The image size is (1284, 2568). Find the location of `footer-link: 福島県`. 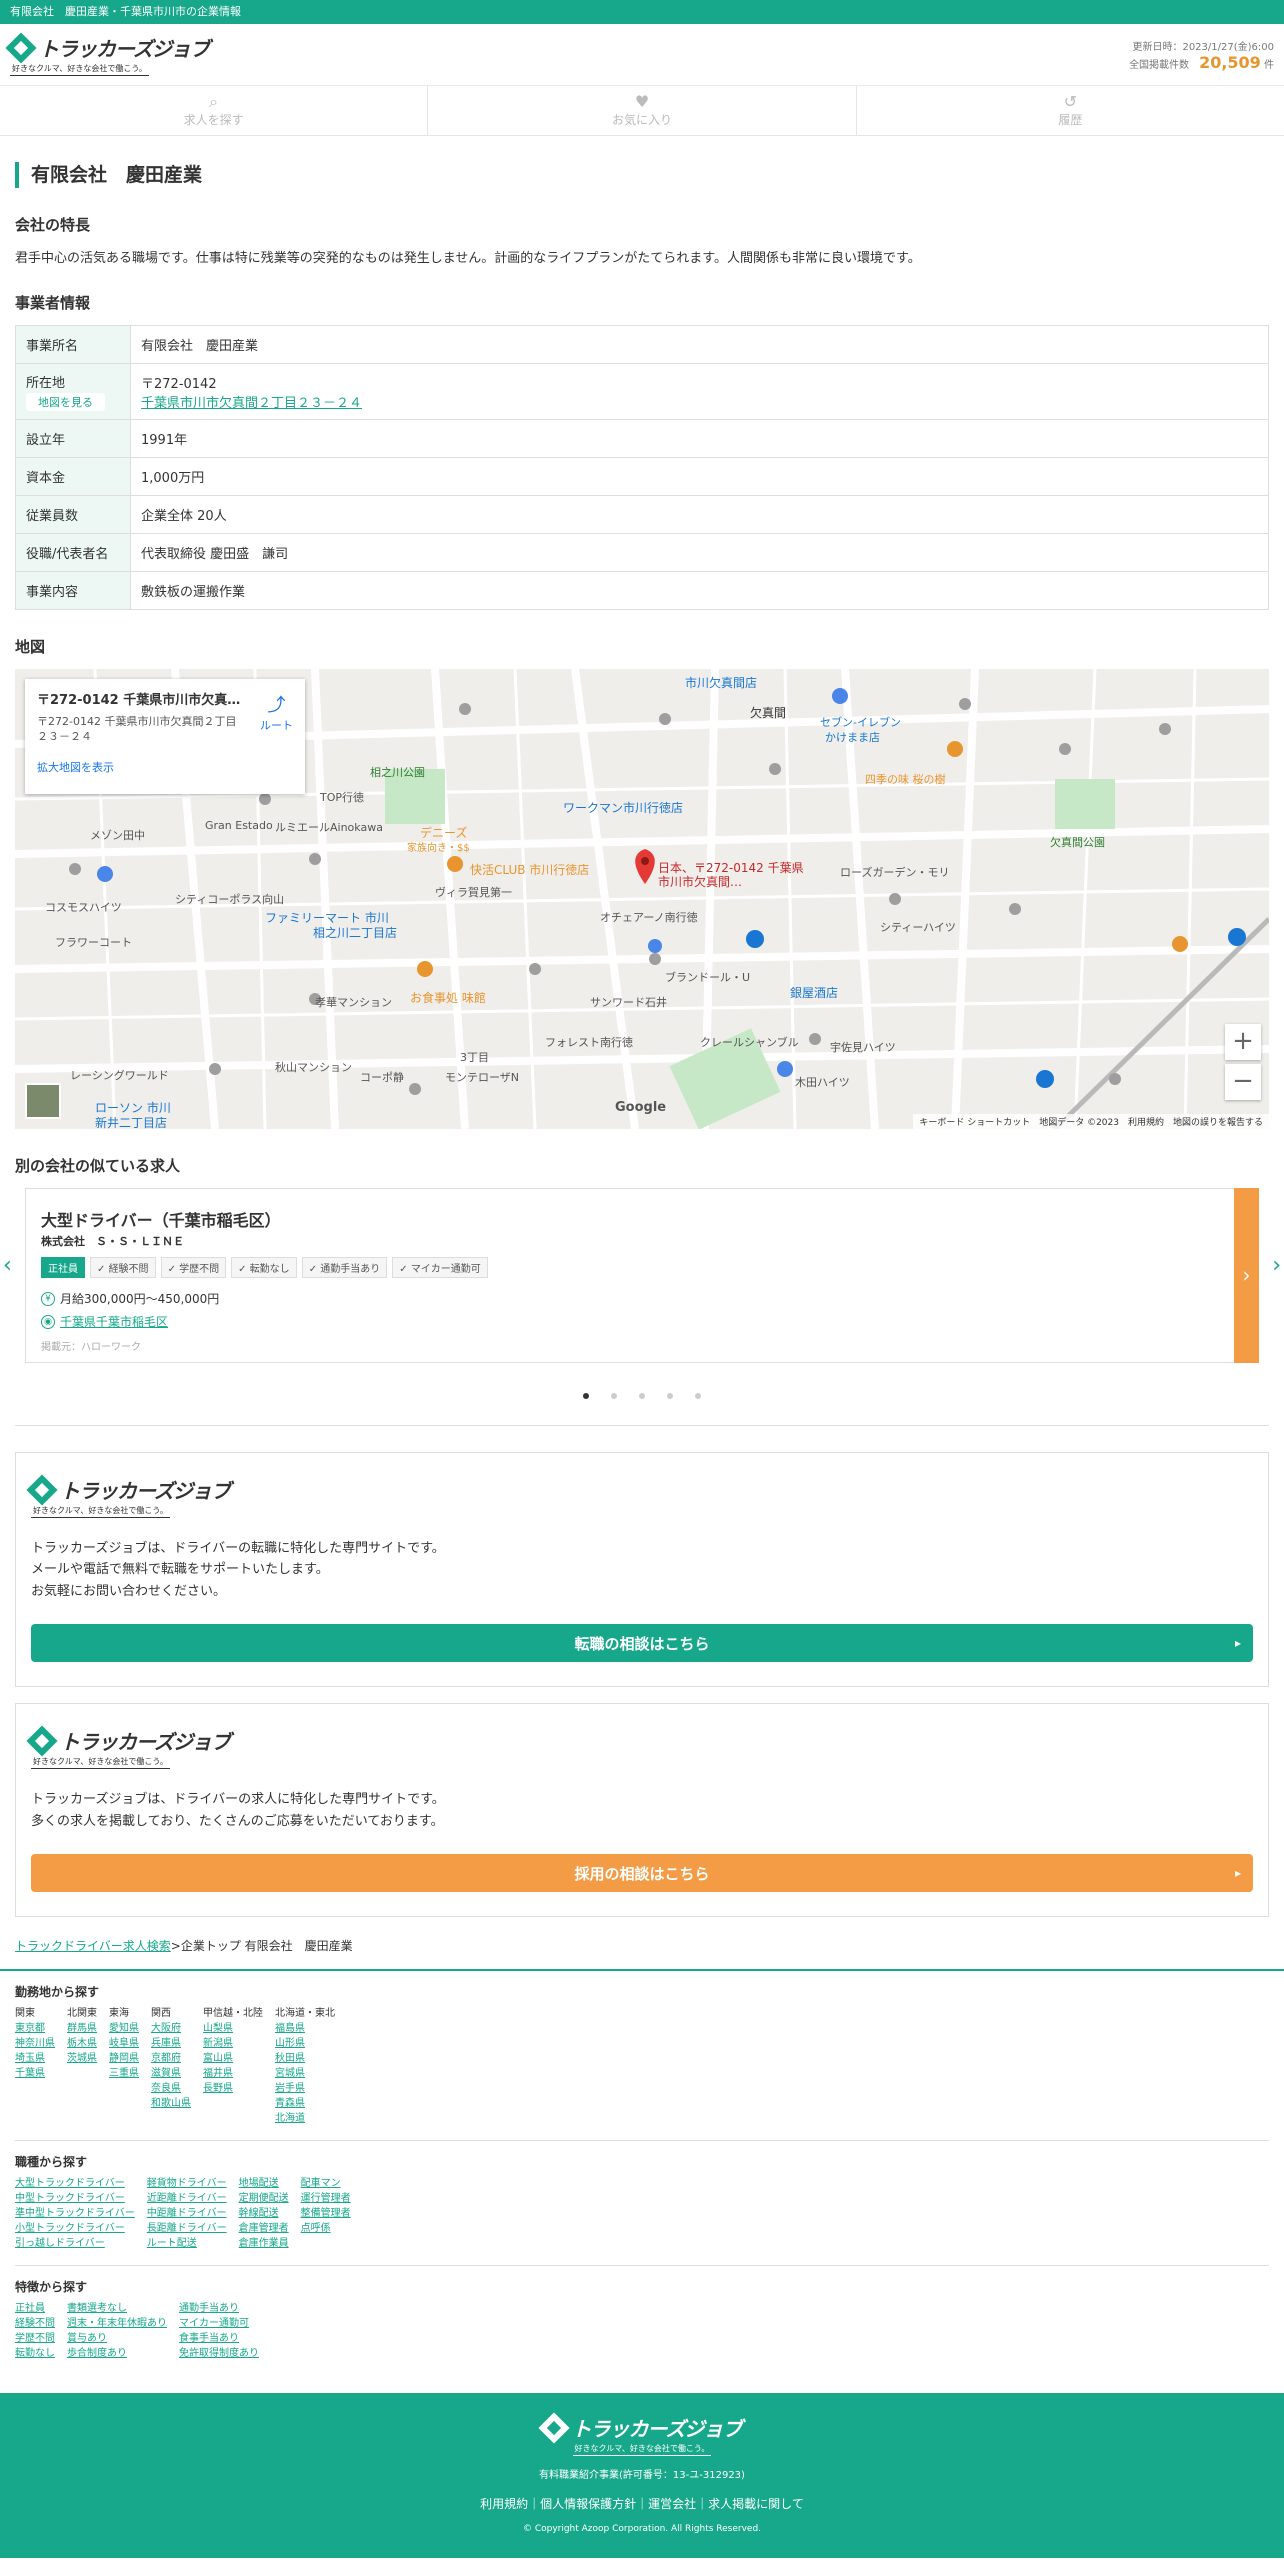

footer-link: 福島県 is located at coordinates (305, 2028).